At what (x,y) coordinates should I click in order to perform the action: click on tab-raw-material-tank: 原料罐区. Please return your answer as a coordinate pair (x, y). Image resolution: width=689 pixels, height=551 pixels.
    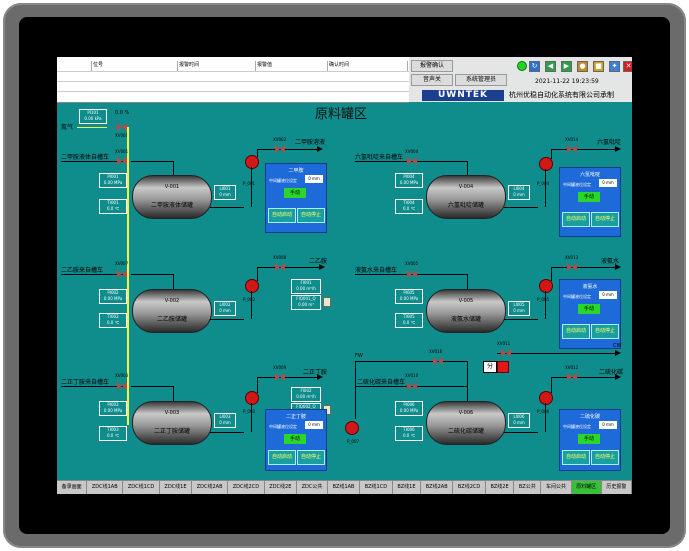
    Looking at the image, I should click on (586, 487).